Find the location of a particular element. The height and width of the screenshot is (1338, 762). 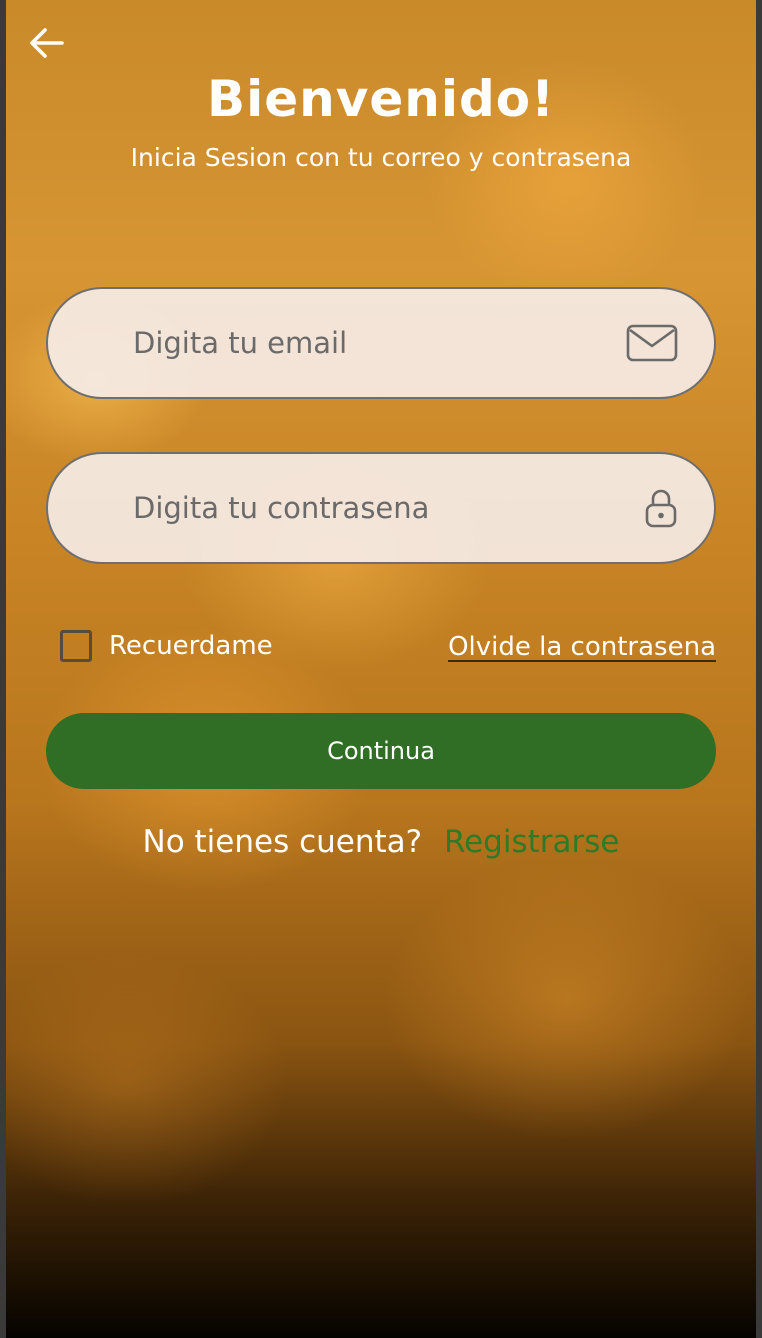

register-link: Registrarse is located at coordinates (532, 842).